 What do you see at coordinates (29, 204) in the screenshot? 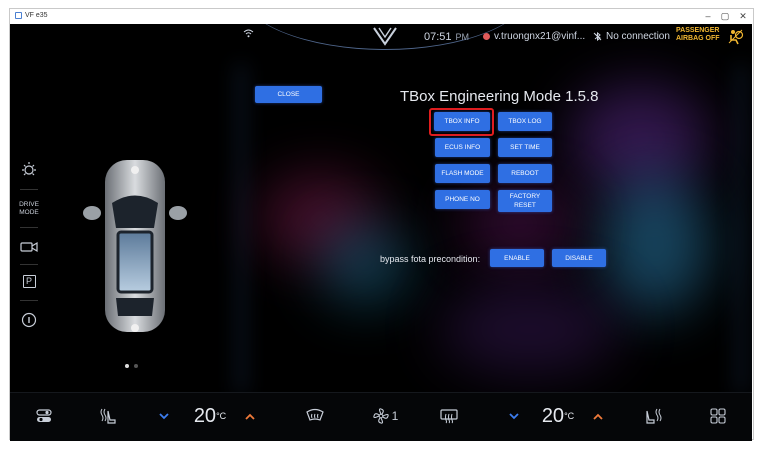
I see `drive-mode-line1: DRIVE` at bounding box center [29, 204].